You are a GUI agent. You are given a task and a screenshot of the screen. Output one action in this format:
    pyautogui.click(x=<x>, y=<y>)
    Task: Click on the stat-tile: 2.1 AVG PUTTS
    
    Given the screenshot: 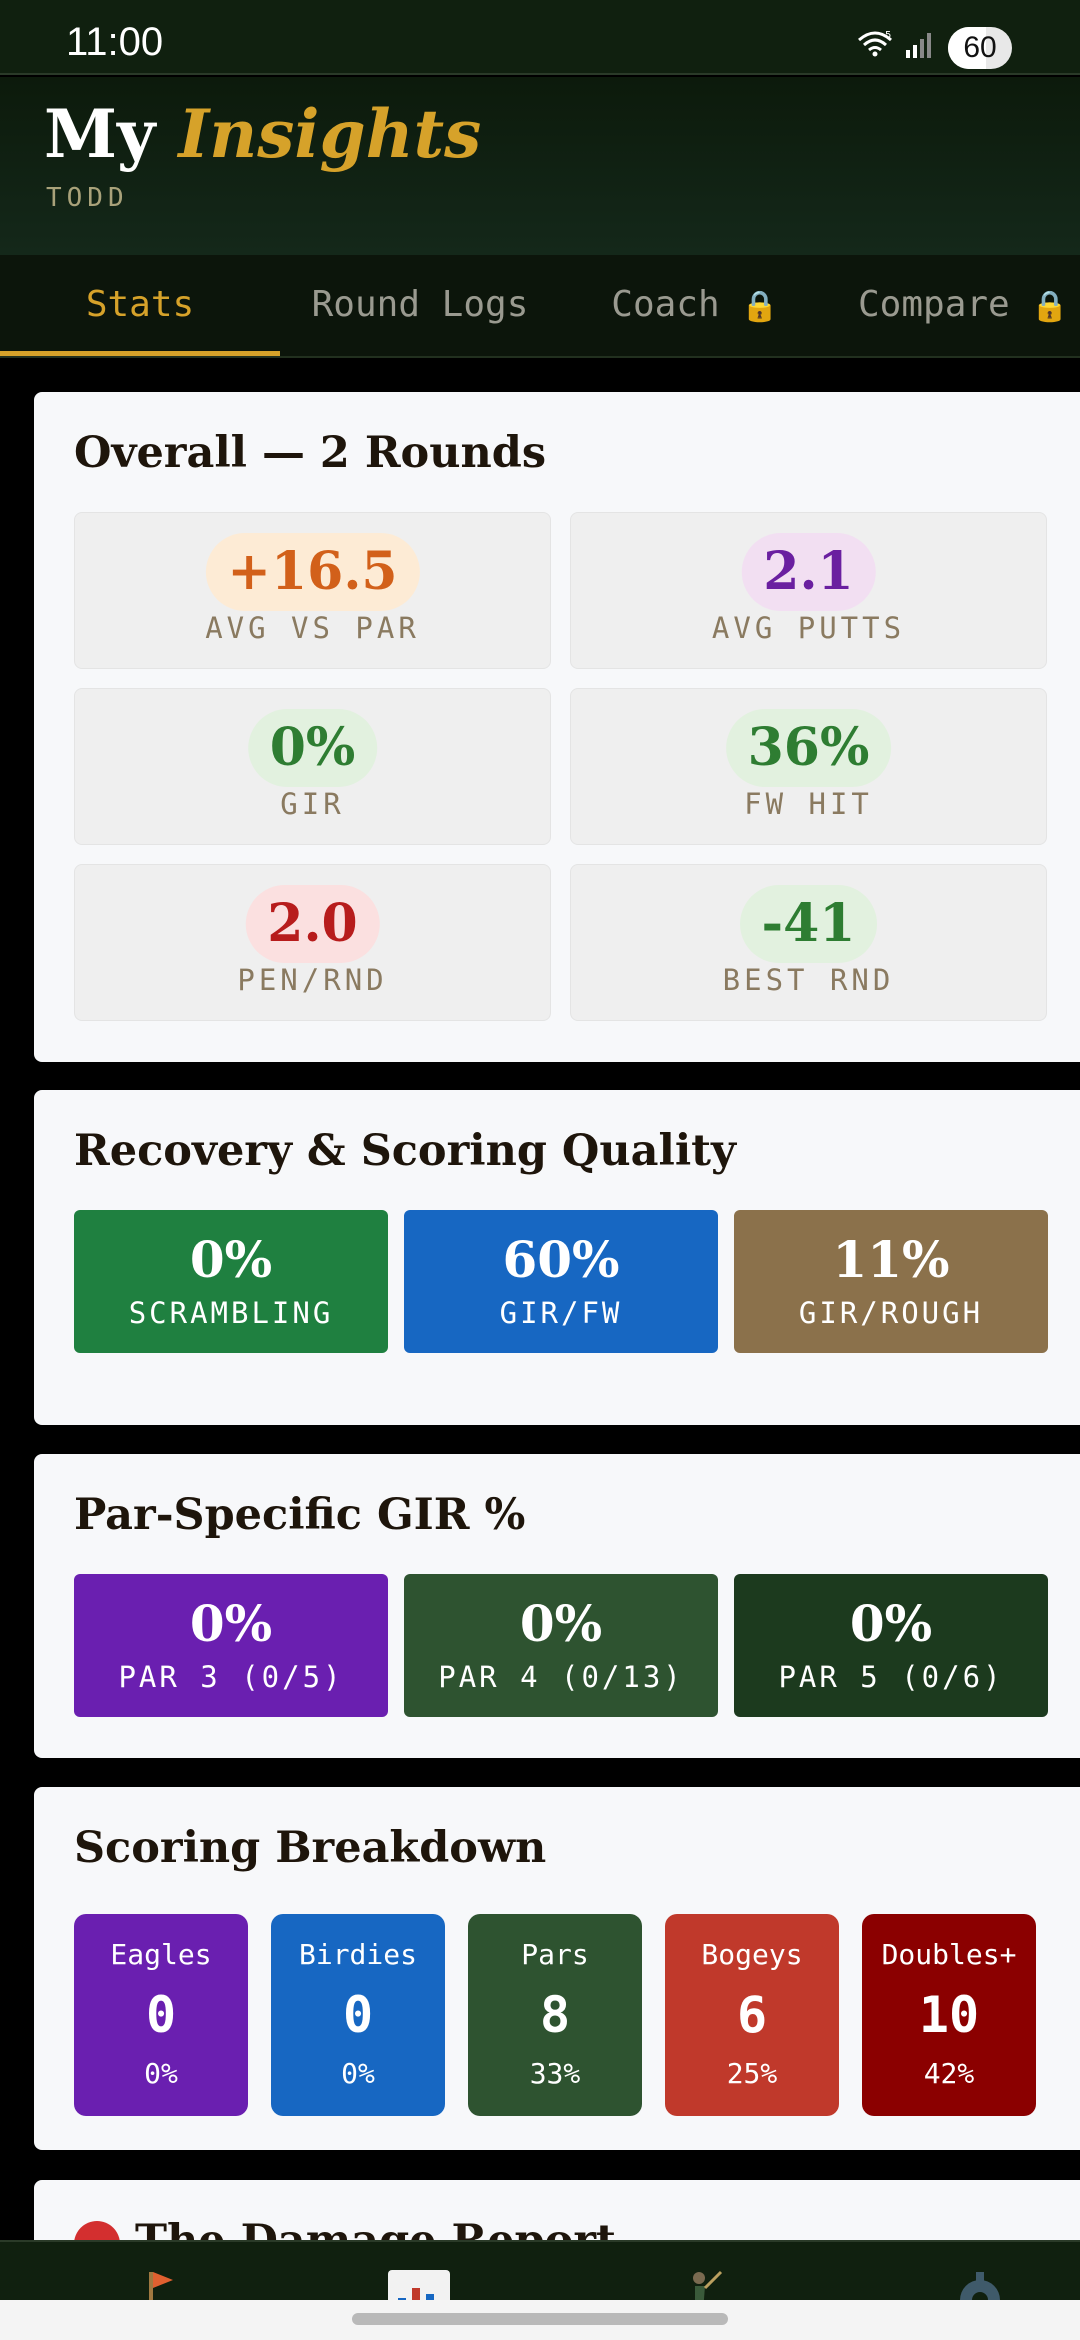 What is the action you would take?
    pyautogui.click(x=808, y=590)
    